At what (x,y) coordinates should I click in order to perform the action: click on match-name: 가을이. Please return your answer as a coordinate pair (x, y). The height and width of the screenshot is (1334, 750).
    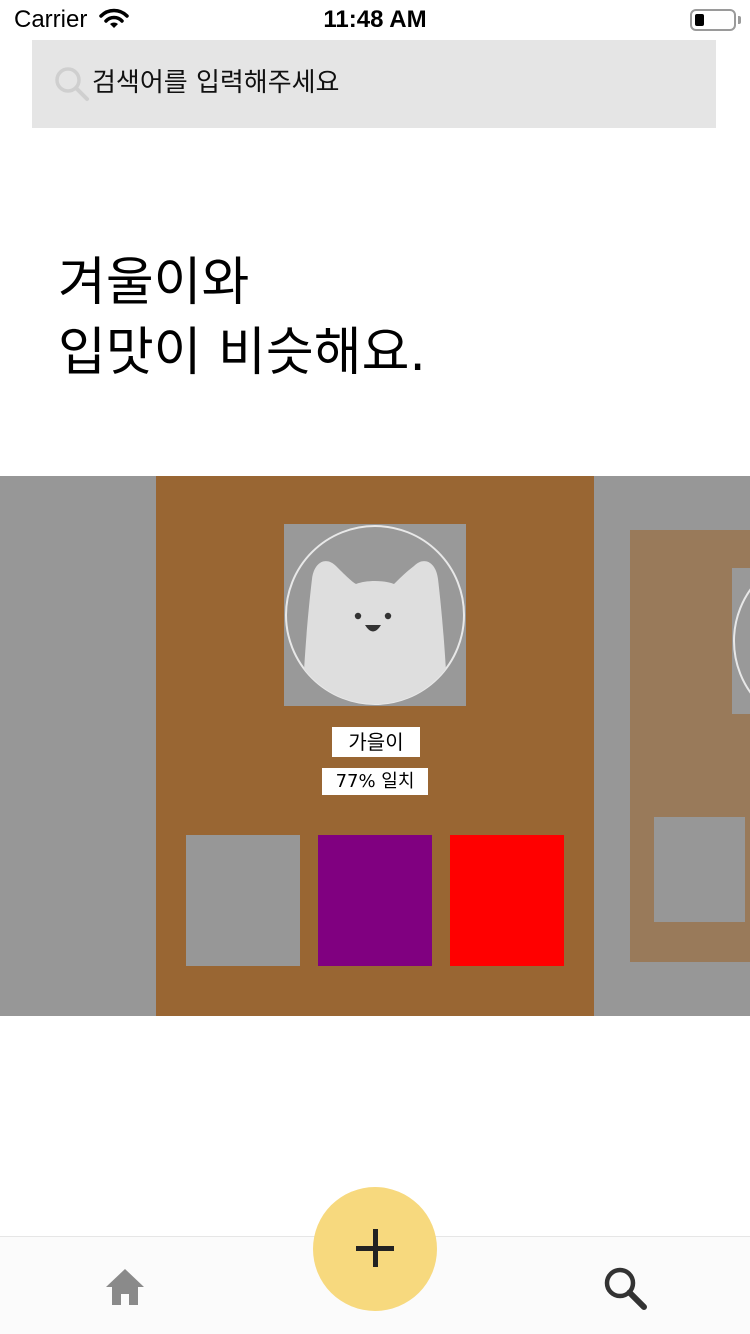
    Looking at the image, I should click on (376, 742).